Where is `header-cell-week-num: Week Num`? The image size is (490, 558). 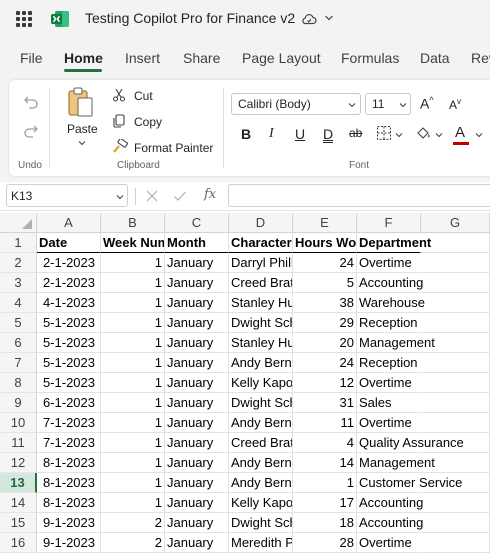
header-cell-week-num: Week Num is located at coordinates (133, 243).